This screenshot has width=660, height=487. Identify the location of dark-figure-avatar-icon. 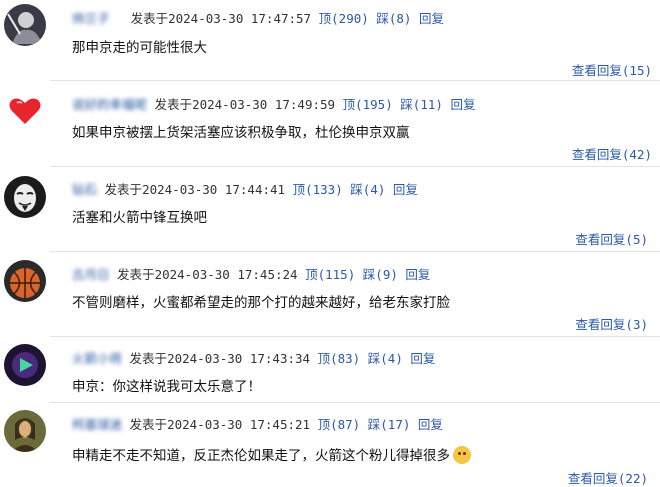
(25, 25).